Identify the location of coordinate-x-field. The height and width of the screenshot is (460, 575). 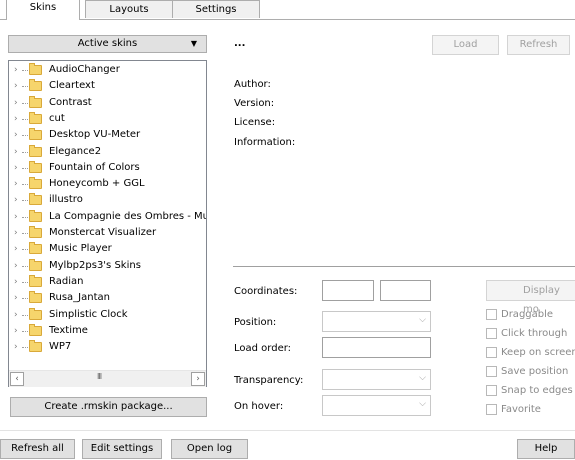
(348, 290).